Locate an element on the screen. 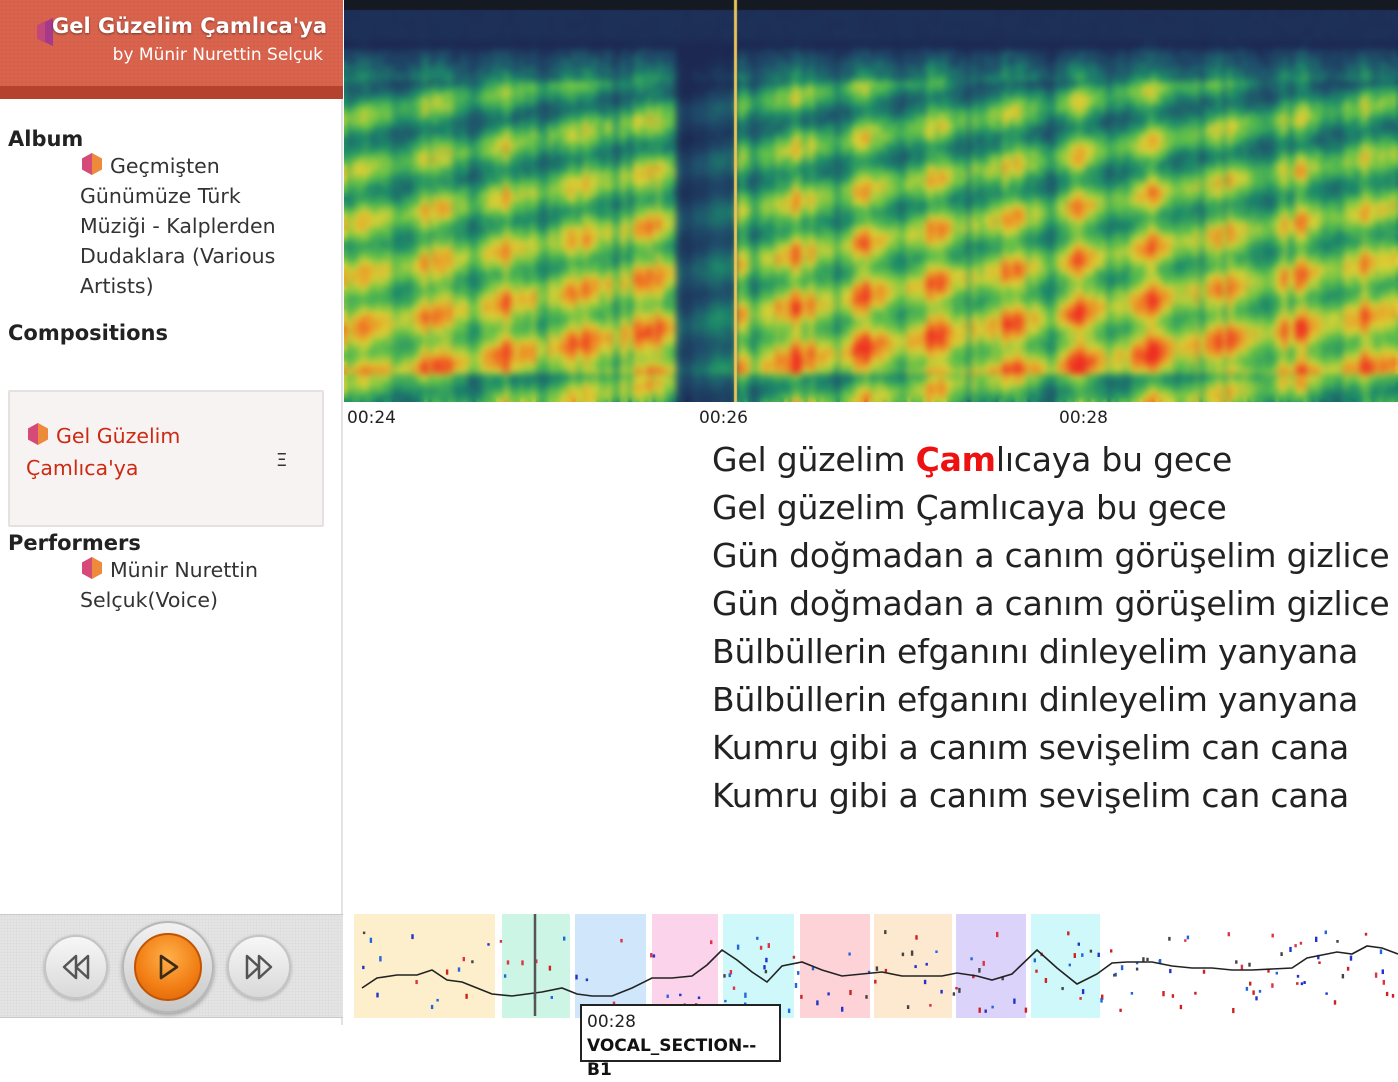  fast-forward-icon is located at coordinates (259, 967).